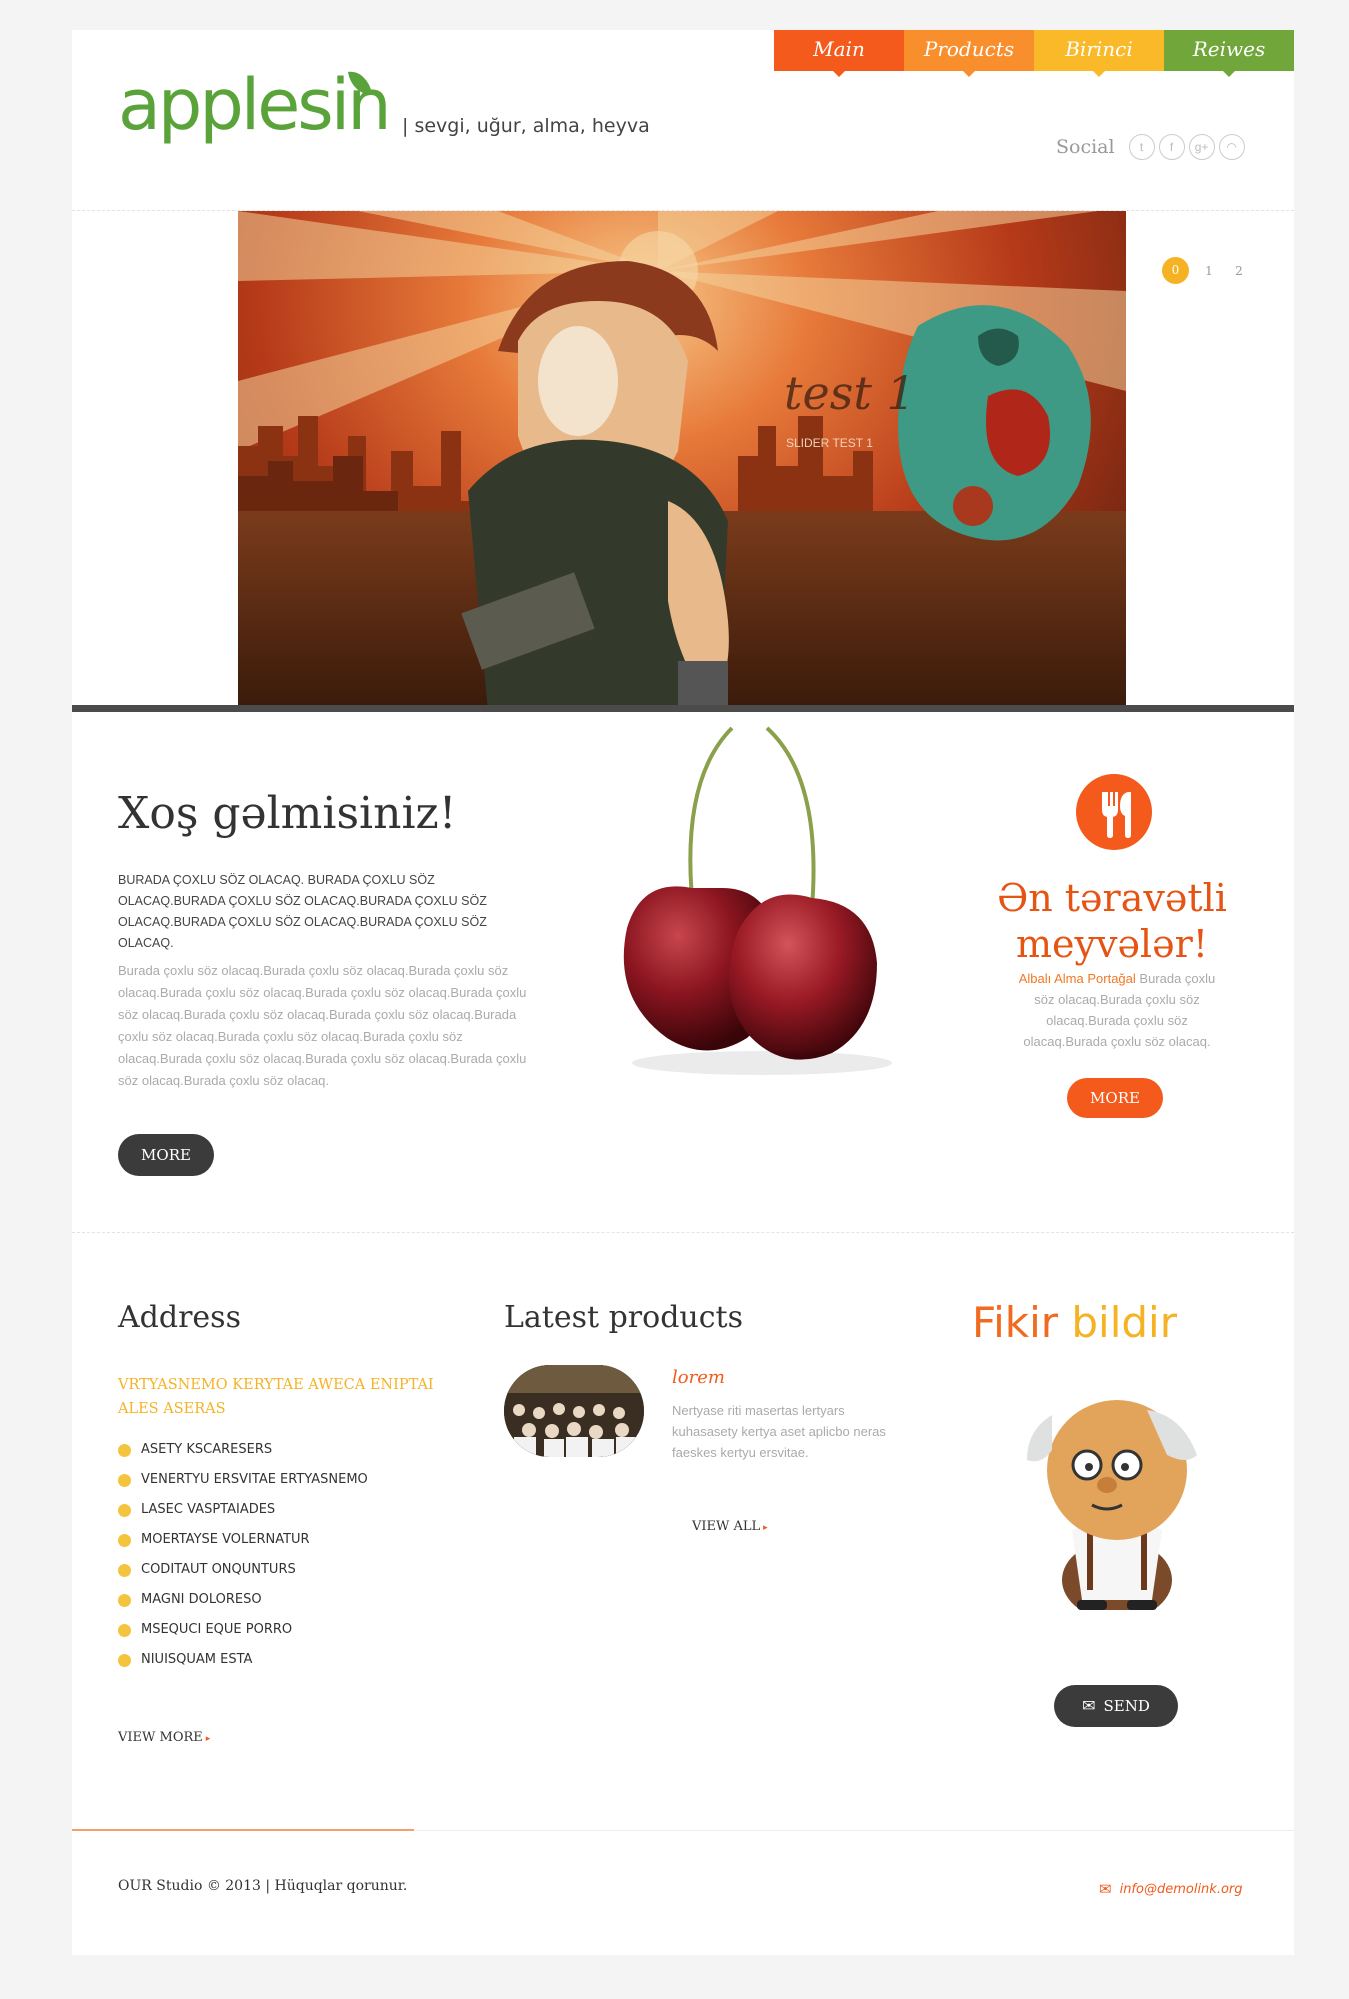 Image resolution: width=1349 pixels, height=1999 pixels. Describe the element at coordinates (683, 1232) in the screenshot. I see `content-divider` at that location.